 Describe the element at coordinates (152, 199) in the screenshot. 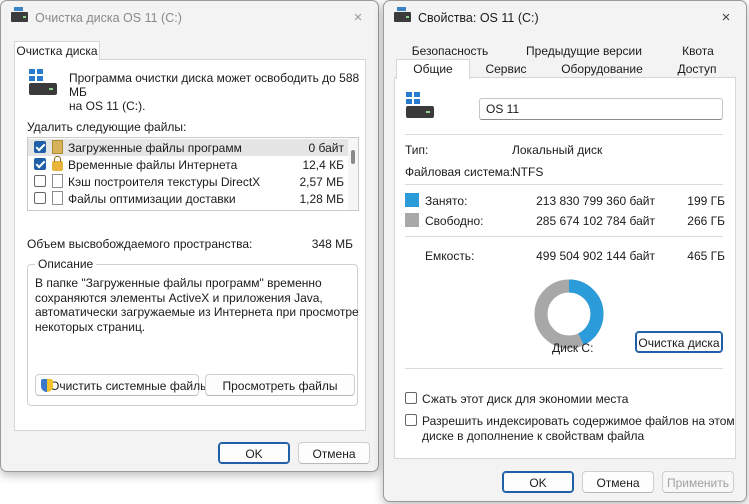

I see `file-name: Файлы оптимизации доставки` at that location.